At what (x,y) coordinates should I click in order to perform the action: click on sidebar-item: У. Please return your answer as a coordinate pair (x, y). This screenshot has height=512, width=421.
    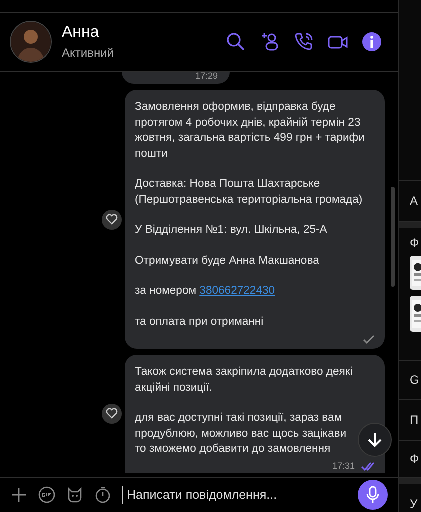
    Looking at the image, I should click on (415, 504).